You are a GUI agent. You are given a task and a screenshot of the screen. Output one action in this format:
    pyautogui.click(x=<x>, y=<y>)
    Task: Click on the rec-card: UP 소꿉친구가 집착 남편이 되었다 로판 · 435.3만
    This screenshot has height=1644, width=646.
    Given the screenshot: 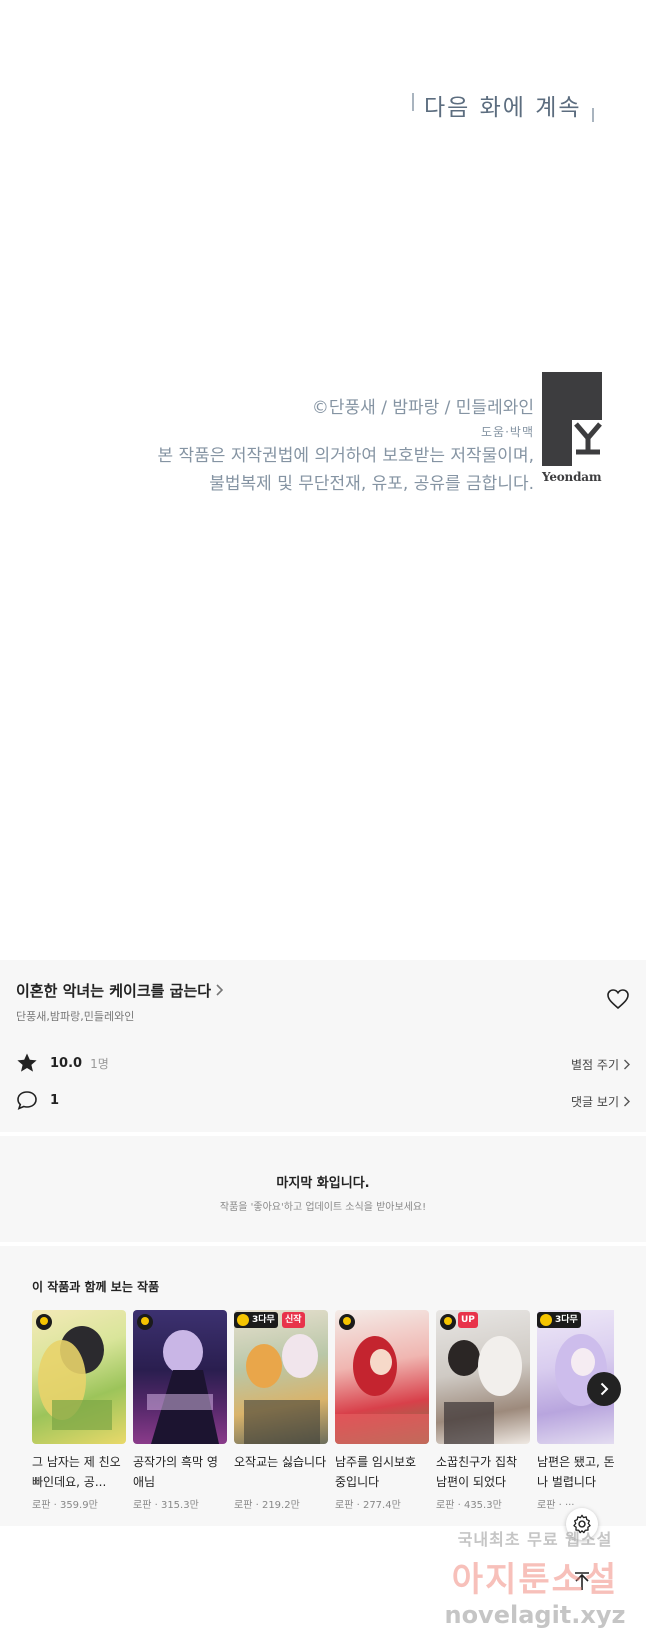 What is the action you would take?
    pyautogui.click(x=483, y=1410)
    